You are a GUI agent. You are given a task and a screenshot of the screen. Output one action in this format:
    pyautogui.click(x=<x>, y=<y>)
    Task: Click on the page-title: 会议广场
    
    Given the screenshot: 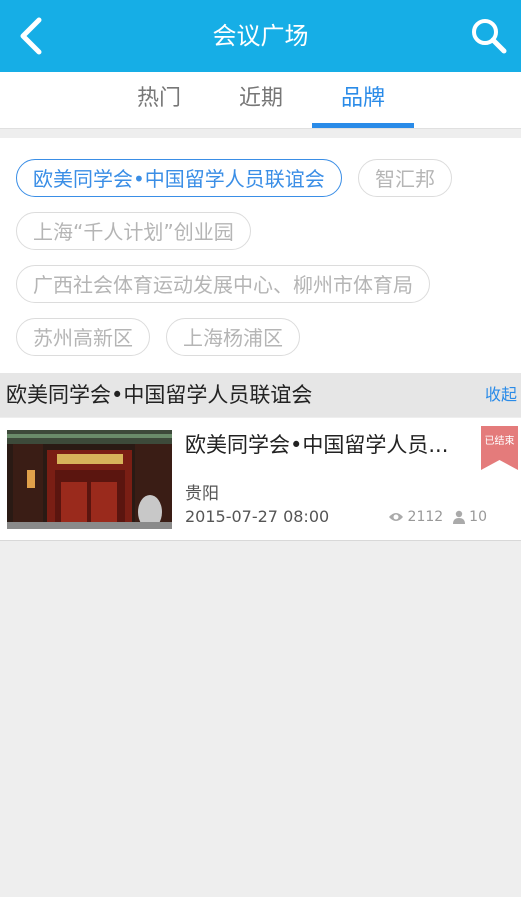 What is the action you would take?
    pyautogui.click(x=260, y=36)
    